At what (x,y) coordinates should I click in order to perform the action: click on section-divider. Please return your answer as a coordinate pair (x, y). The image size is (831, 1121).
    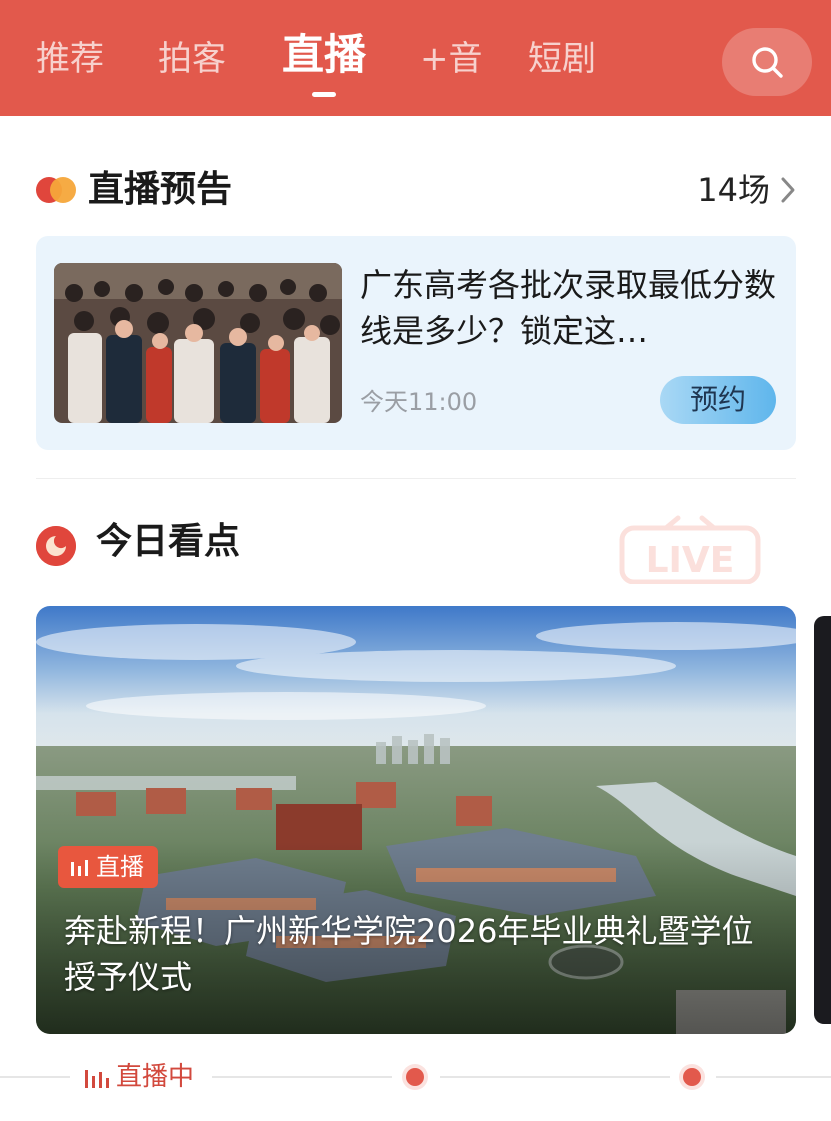
    Looking at the image, I should click on (416, 478).